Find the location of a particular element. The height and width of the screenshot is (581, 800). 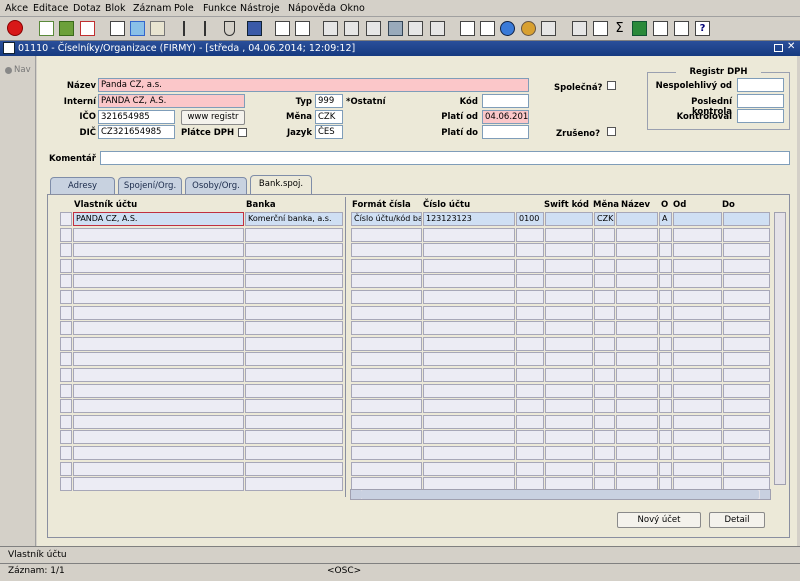

list-icon is located at coordinates (415, 28).